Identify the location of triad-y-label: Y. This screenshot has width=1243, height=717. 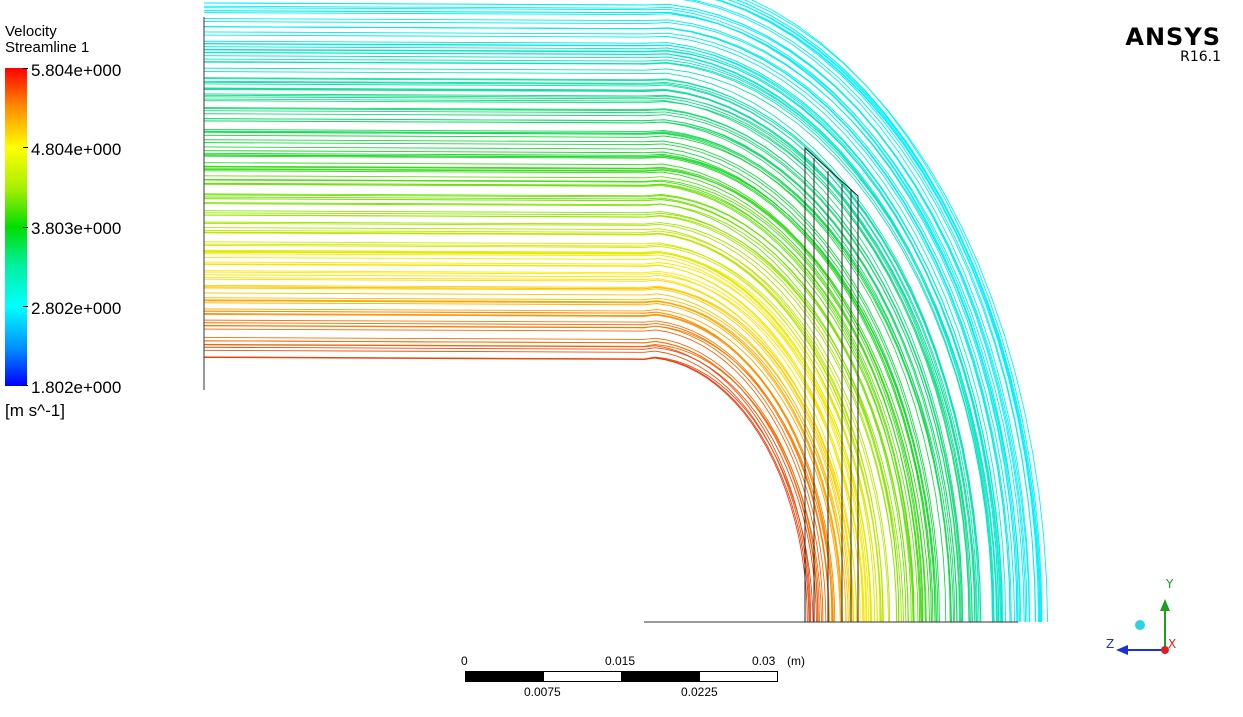
(1170, 584).